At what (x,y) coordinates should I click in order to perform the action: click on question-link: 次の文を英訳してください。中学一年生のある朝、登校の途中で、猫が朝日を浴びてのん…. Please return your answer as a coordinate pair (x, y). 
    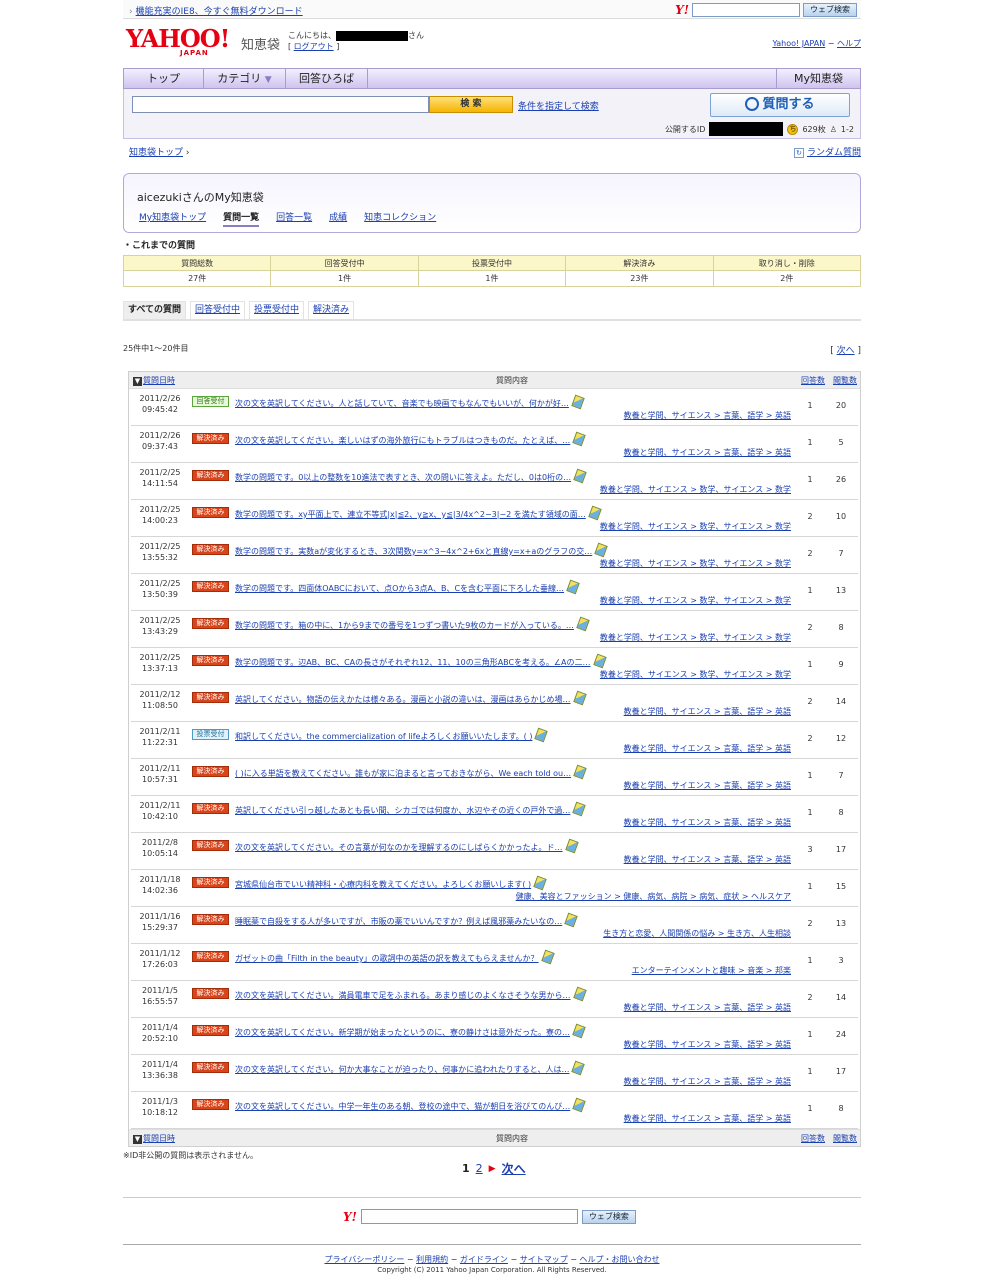
    Looking at the image, I should click on (402, 1106).